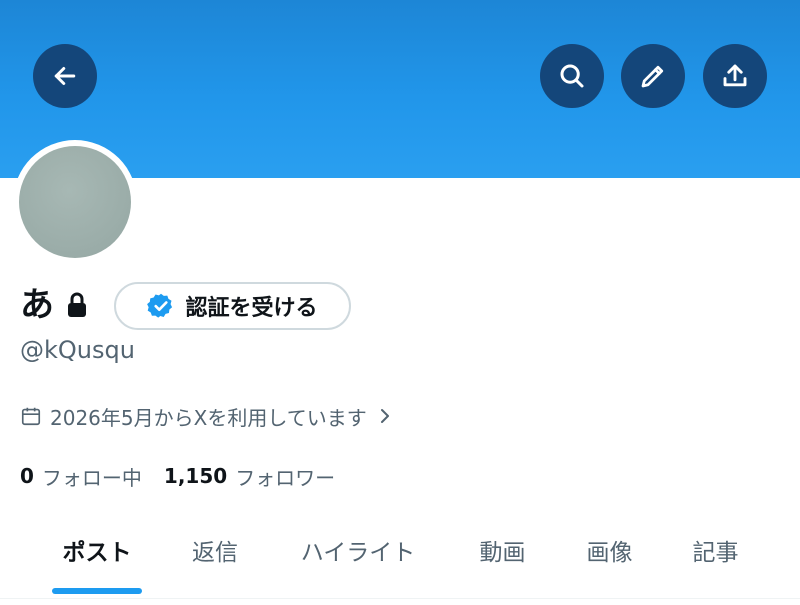 The height and width of the screenshot is (605, 800). I want to click on tab-images: 画像, so click(609, 550).